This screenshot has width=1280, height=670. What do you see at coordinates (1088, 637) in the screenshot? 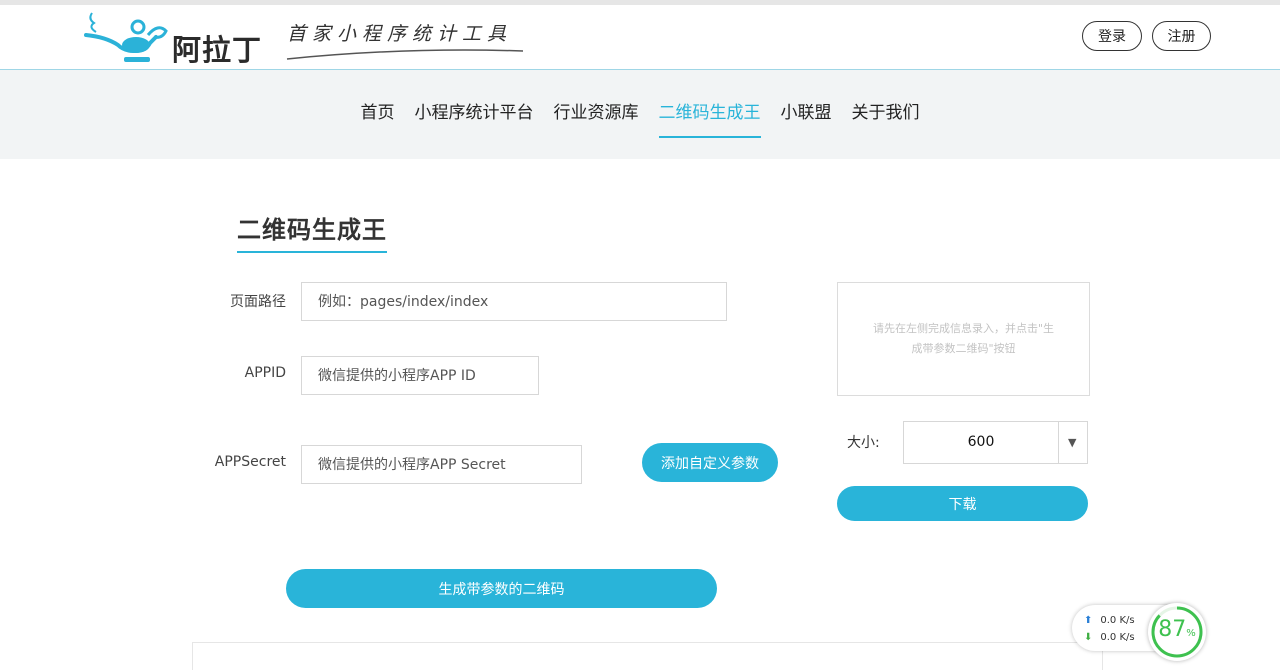
I see `arrow-down-icon: ⬇` at bounding box center [1088, 637].